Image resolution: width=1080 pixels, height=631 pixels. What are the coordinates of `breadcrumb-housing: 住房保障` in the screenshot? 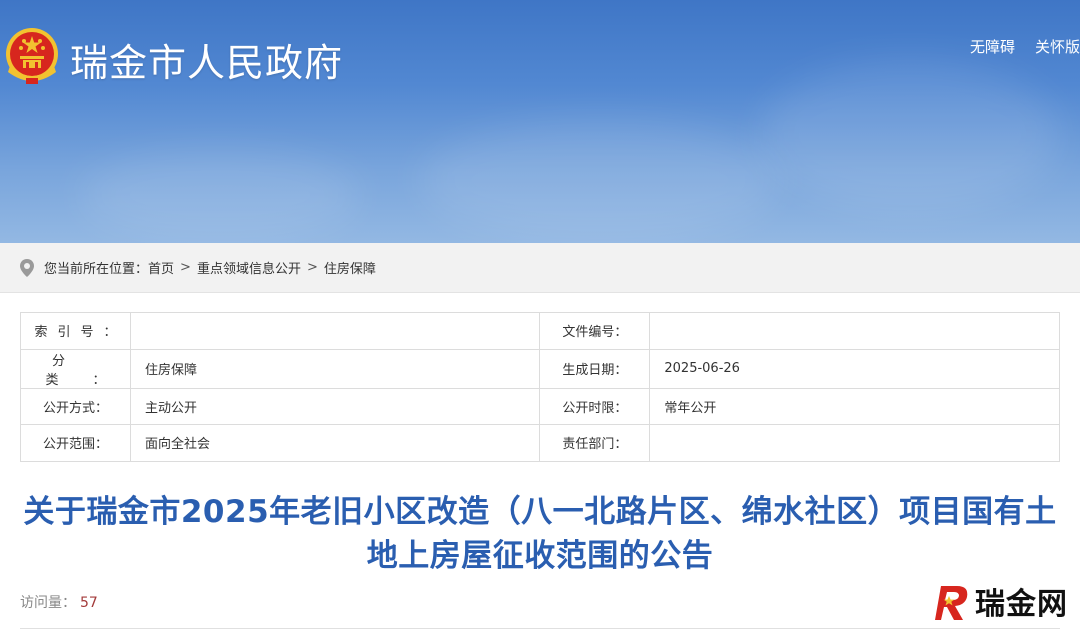 It's located at (350, 267).